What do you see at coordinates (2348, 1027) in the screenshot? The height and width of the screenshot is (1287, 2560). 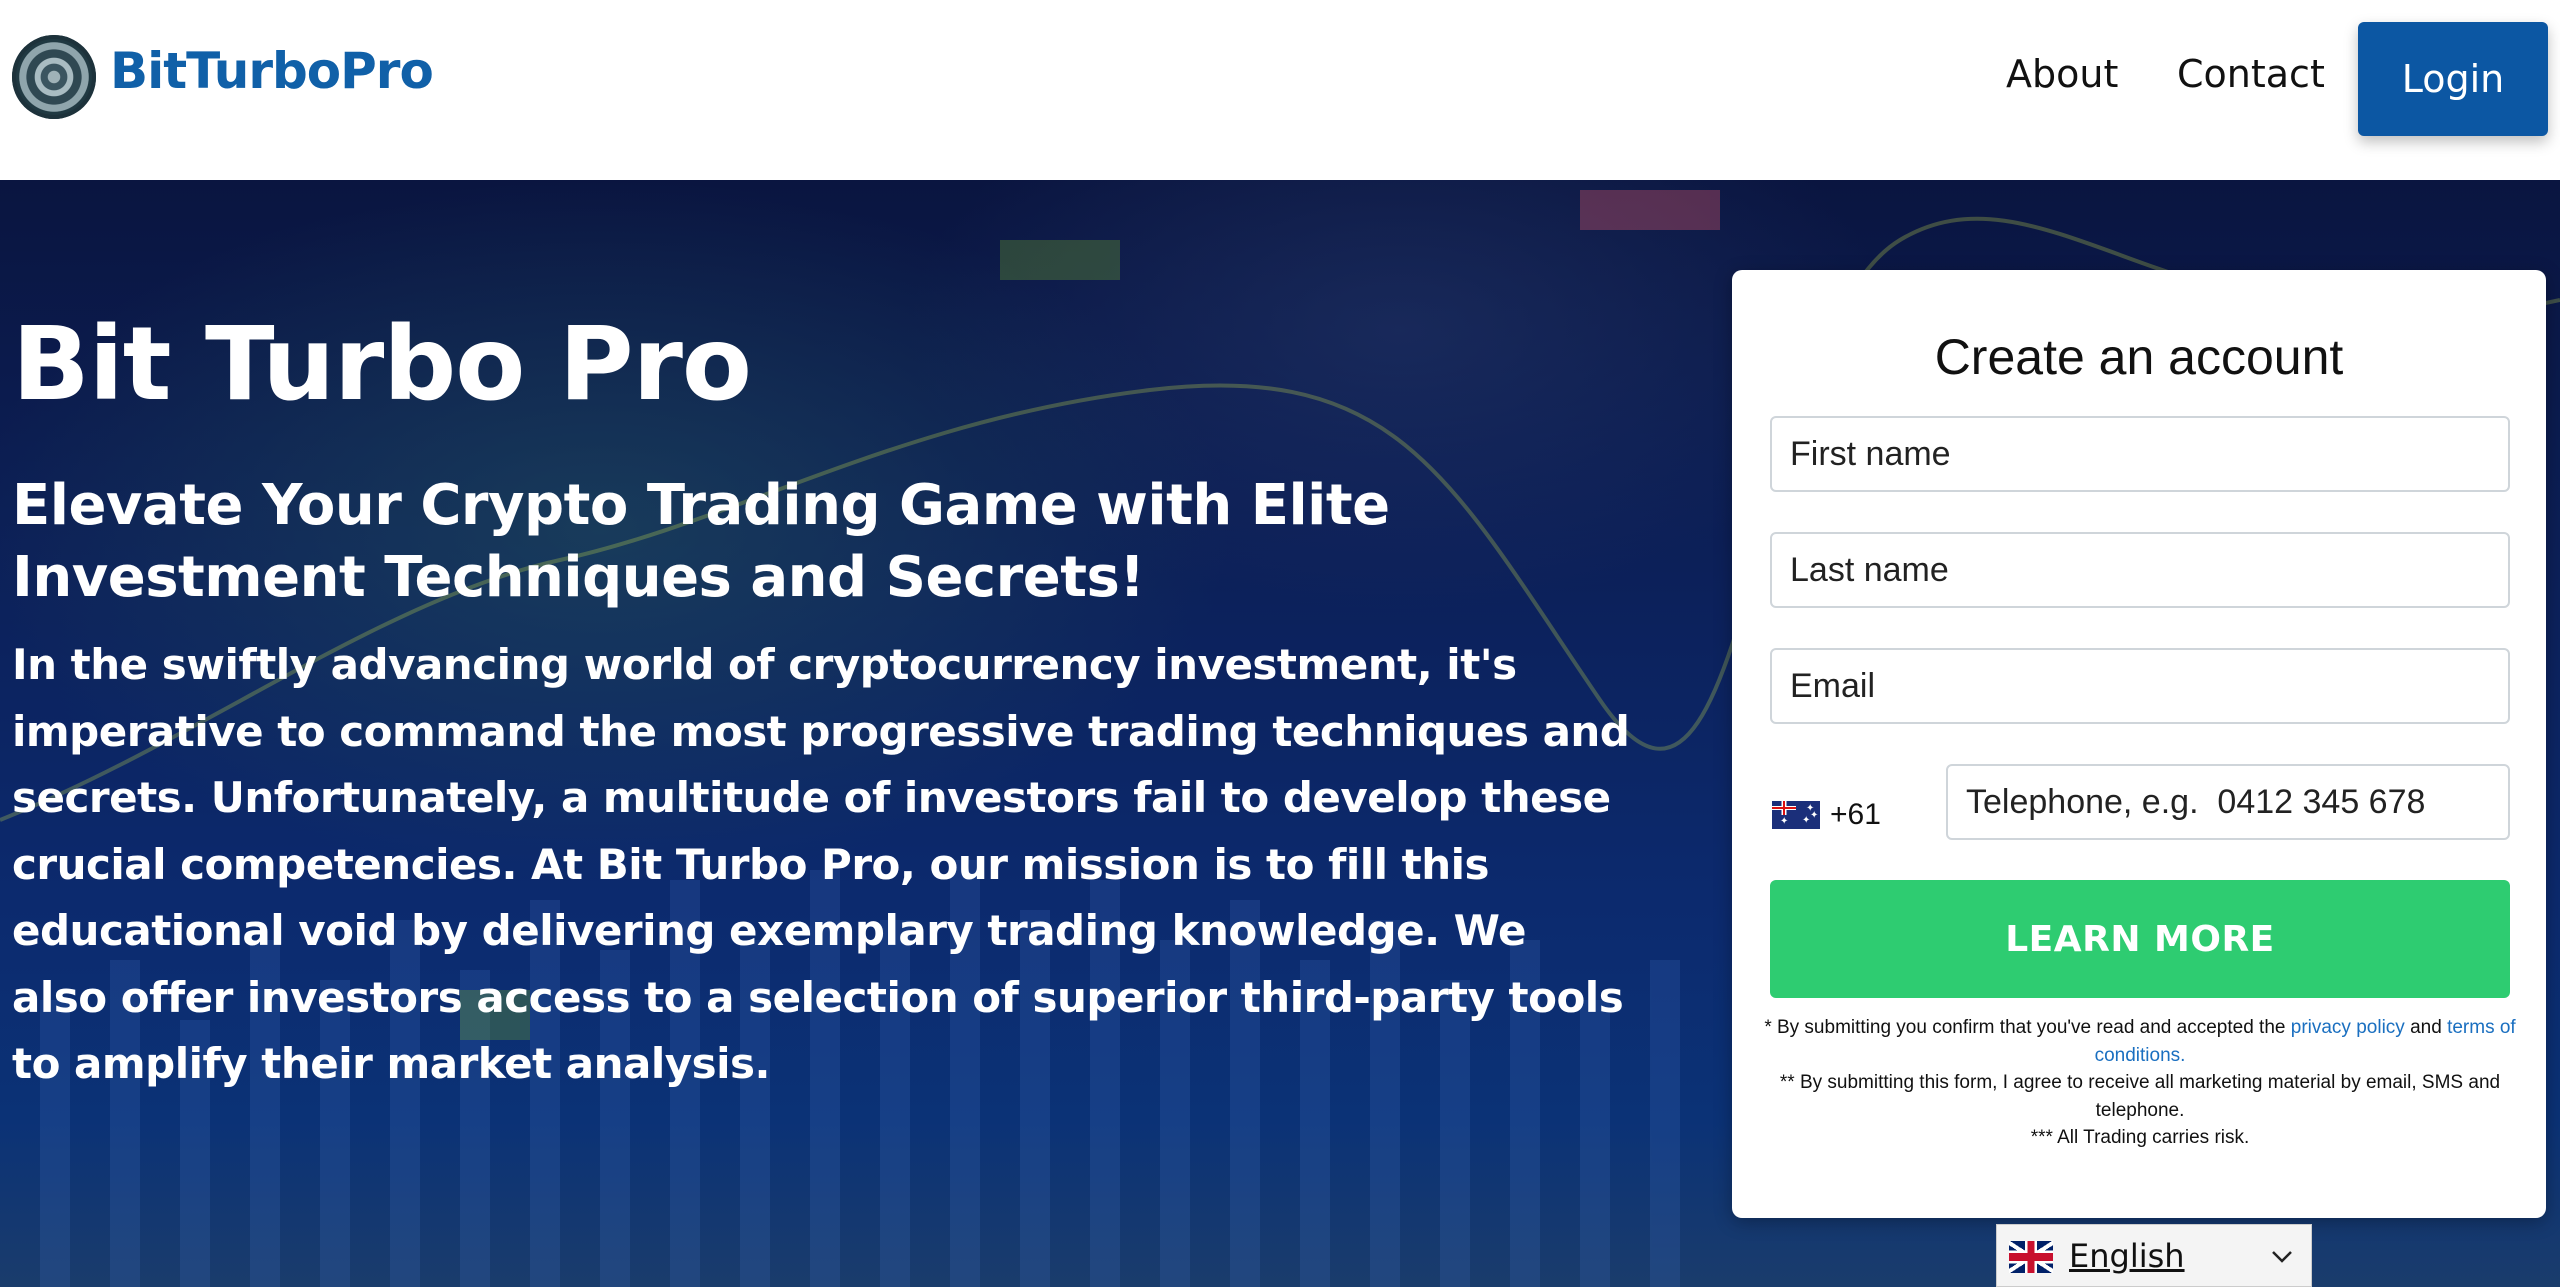 I see `privacy-policy-link: privacy policy` at bounding box center [2348, 1027].